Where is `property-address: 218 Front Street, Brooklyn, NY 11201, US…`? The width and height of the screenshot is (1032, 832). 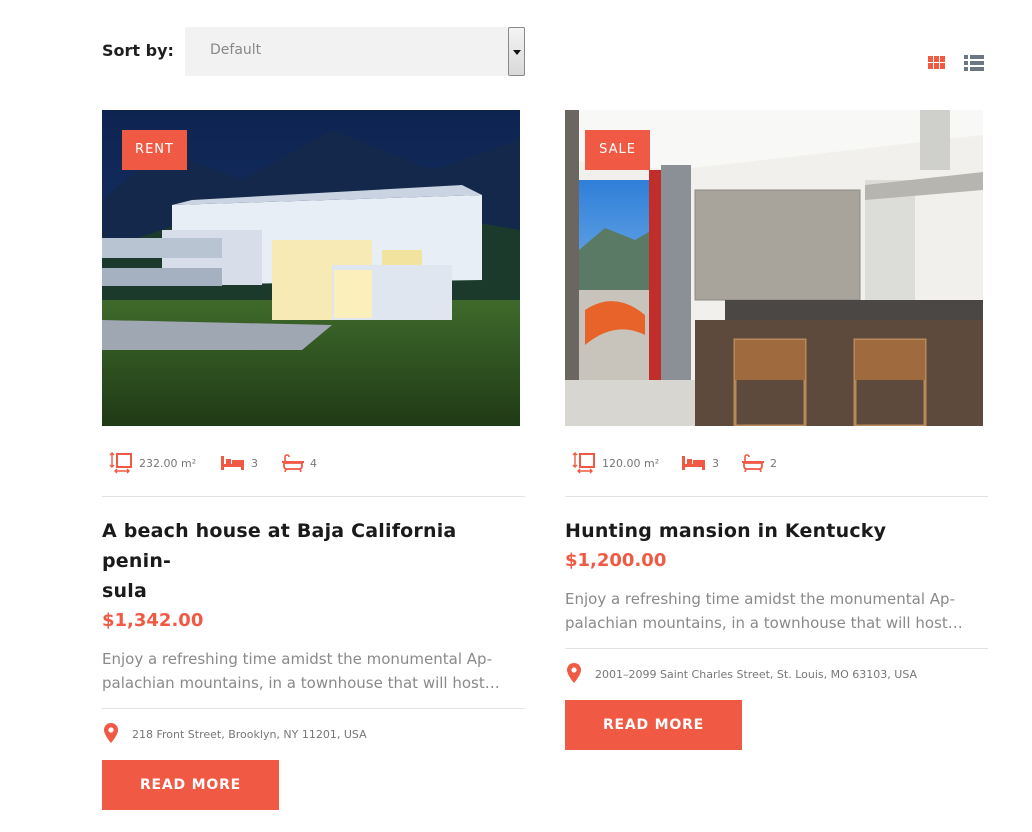 property-address: 218 Front Street, Brooklyn, NY 11201, US… is located at coordinates (313, 734).